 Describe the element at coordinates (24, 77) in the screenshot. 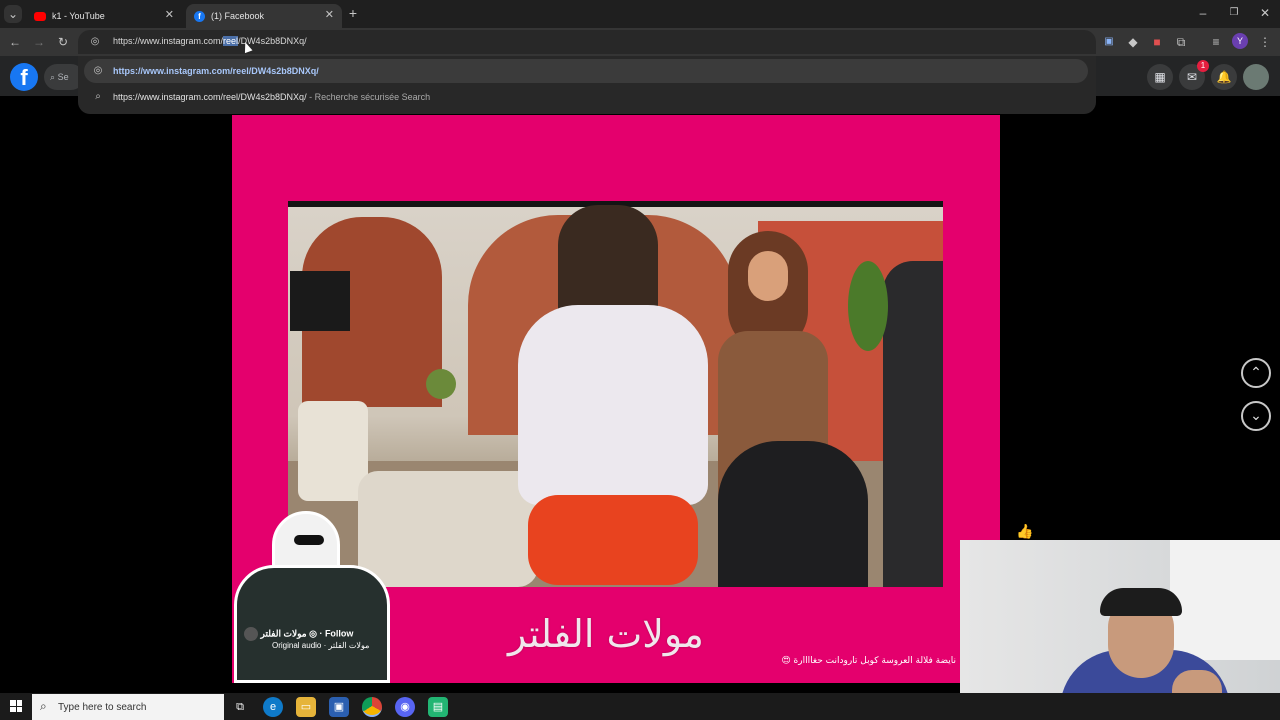

I see `facebook-logo: f` at that location.